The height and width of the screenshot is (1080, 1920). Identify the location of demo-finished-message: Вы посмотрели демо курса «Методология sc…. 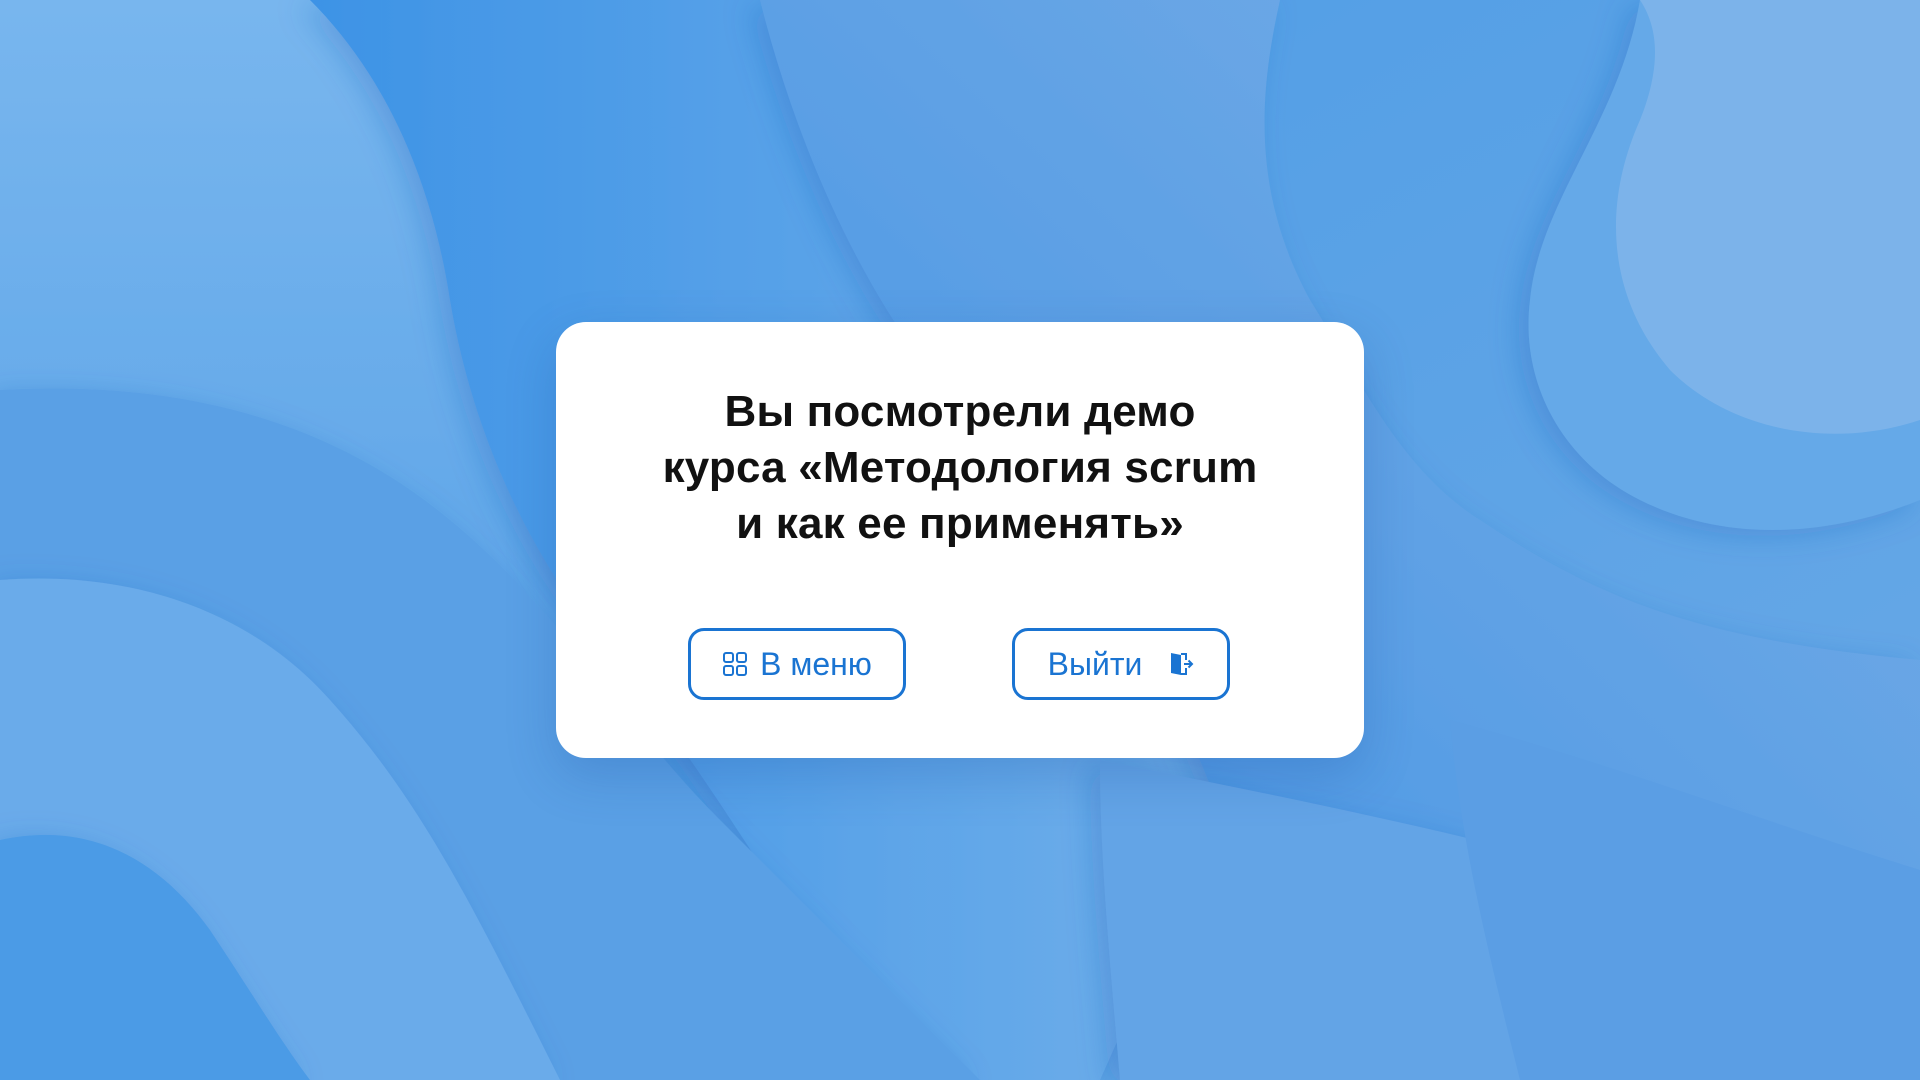
(960, 468).